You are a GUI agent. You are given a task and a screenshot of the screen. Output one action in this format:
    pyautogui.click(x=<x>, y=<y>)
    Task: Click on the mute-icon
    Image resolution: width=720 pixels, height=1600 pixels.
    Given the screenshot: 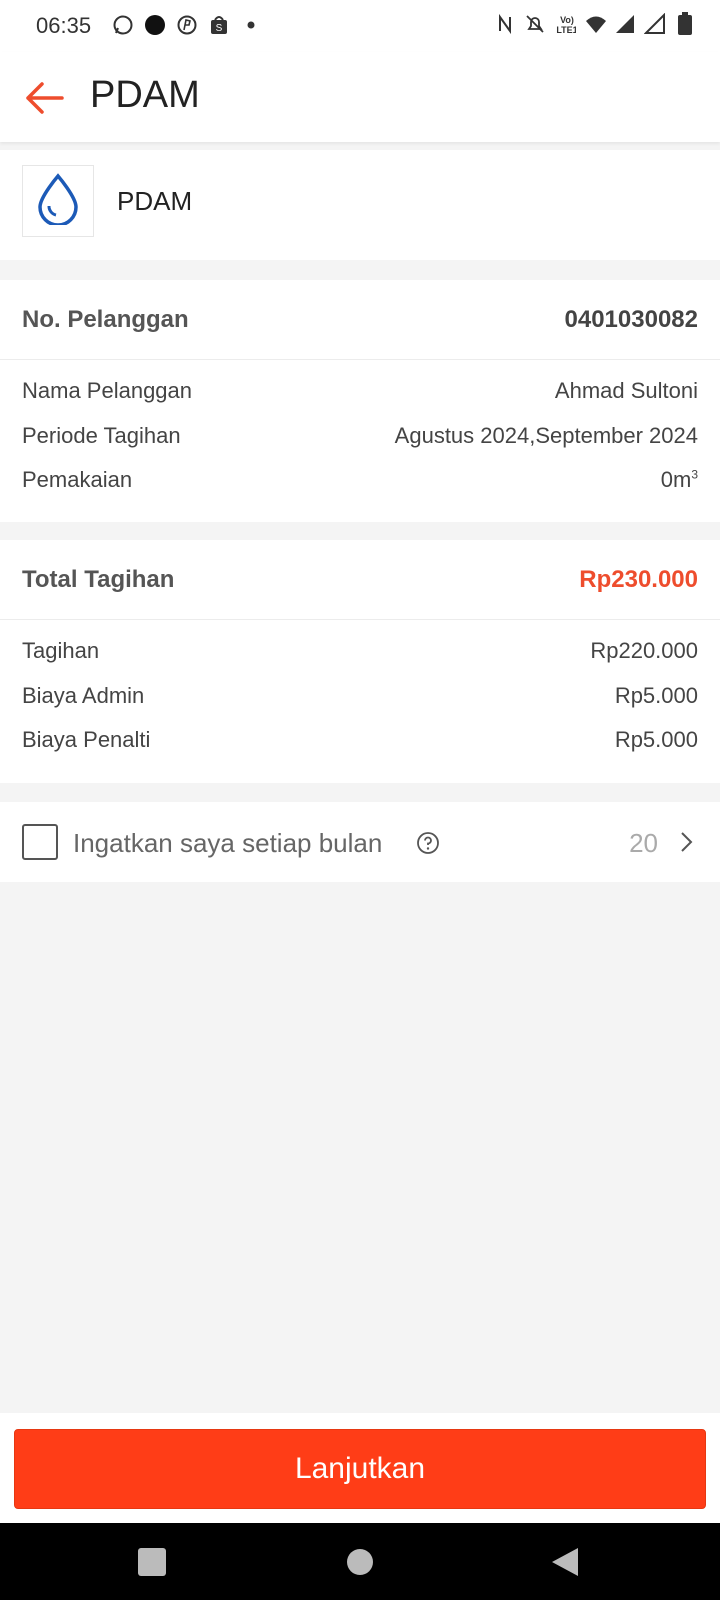 What is the action you would take?
    pyautogui.click(x=535, y=24)
    